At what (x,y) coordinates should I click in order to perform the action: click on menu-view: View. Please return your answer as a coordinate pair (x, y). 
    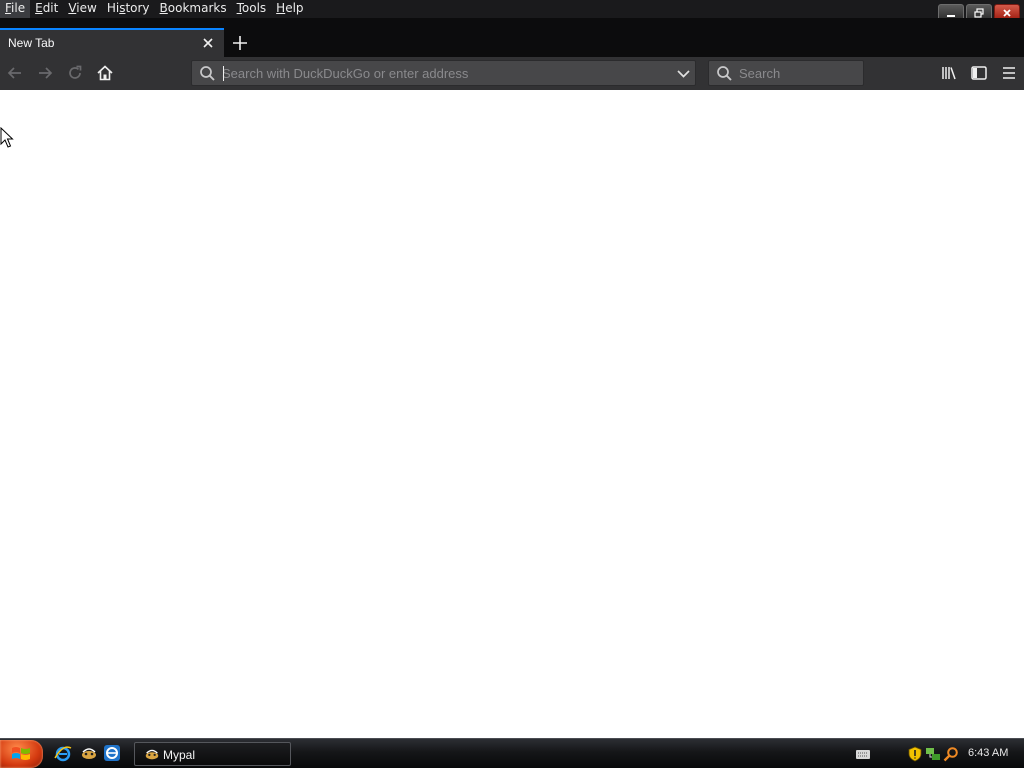
    Looking at the image, I should click on (82, 9).